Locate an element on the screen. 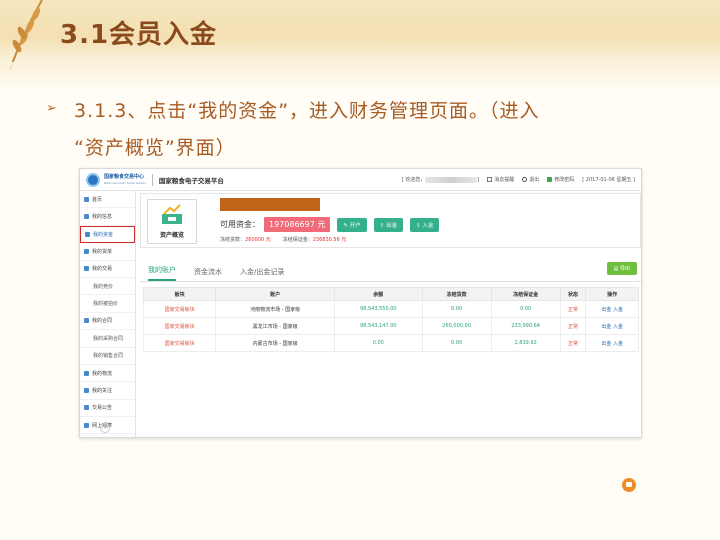 The image size is (720, 540). cell-balance: 0.00 is located at coordinates (378, 343).